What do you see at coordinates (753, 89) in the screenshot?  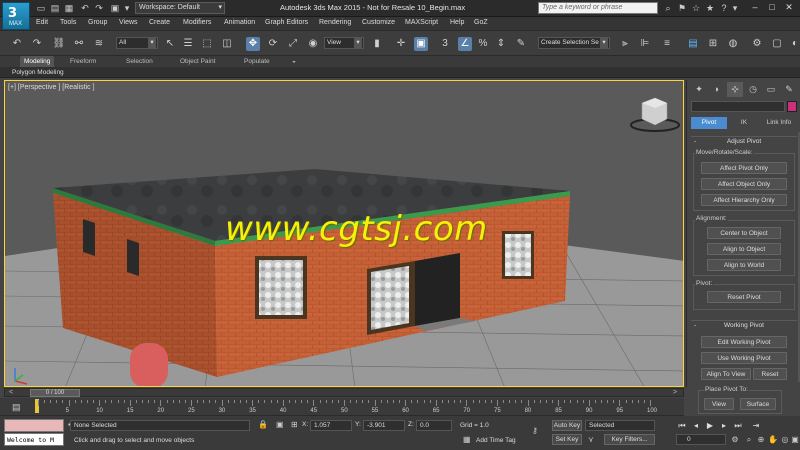 I see `motion-panel-icon: ◷` at bounding box center [753, 89].